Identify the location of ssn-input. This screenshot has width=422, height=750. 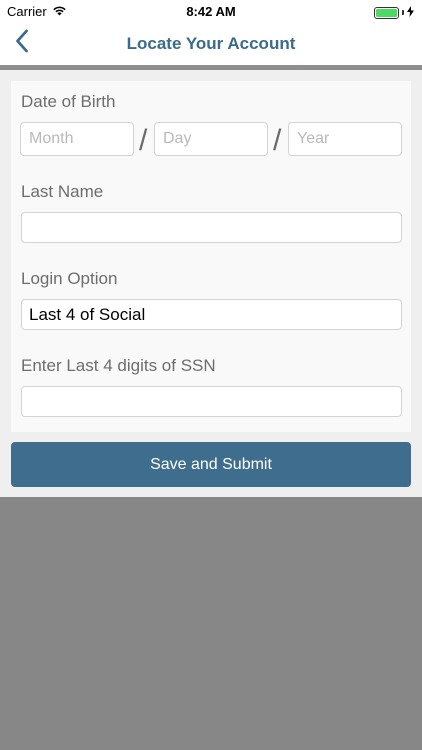
(211, 401).